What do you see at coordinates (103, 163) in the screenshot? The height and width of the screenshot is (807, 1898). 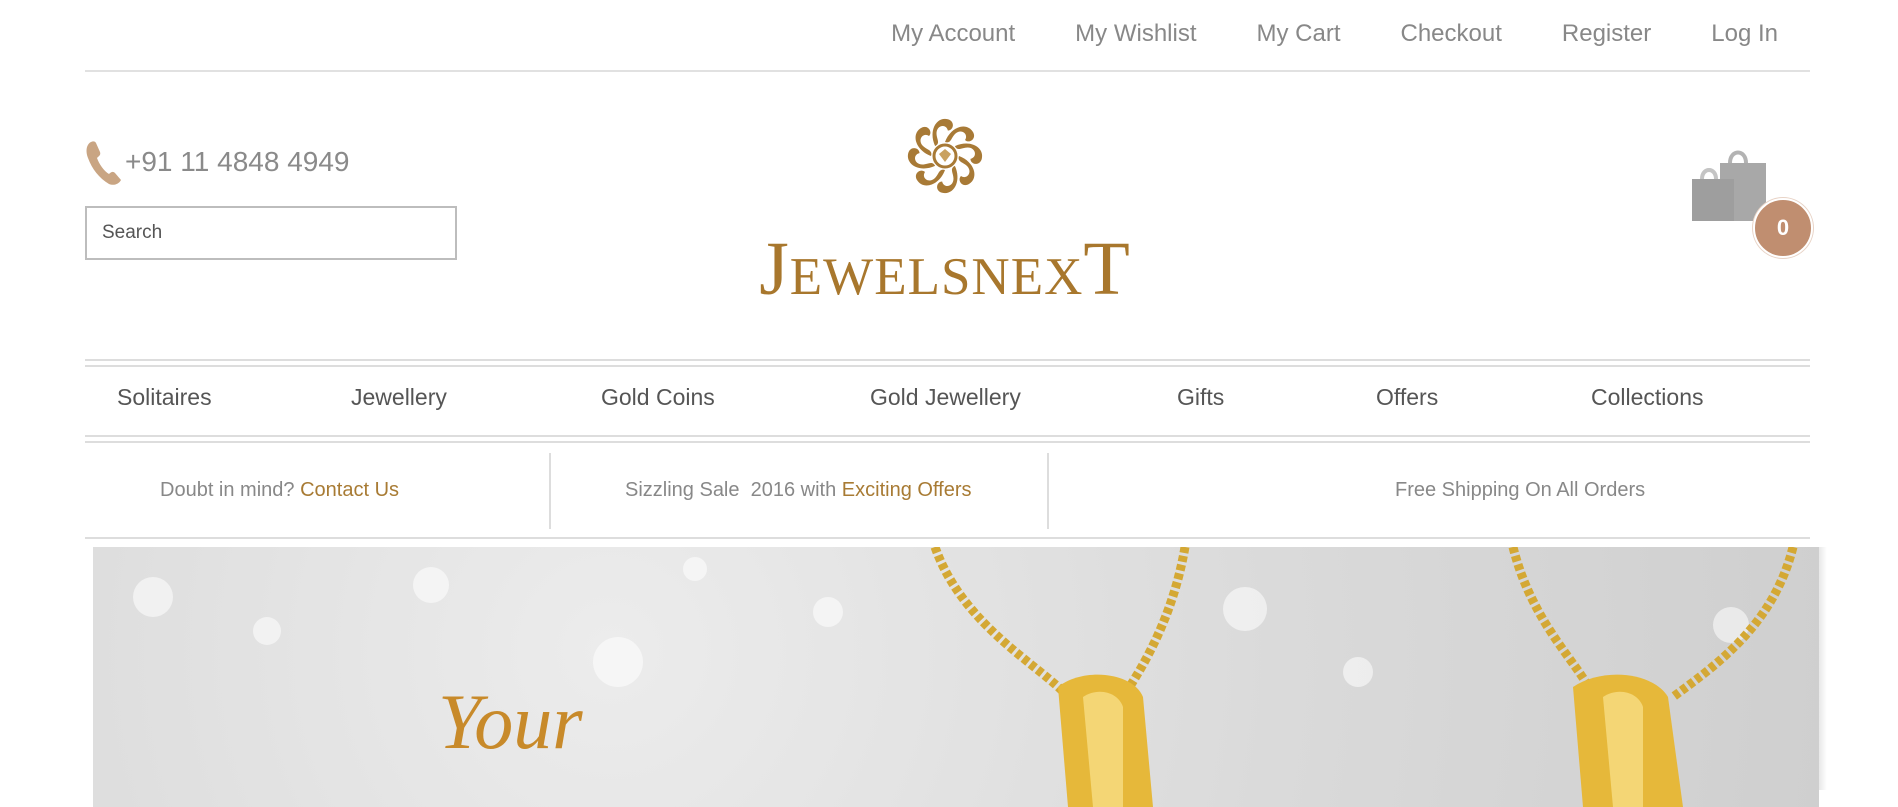 I see `phone-icon` at bounding box center [103, 163].